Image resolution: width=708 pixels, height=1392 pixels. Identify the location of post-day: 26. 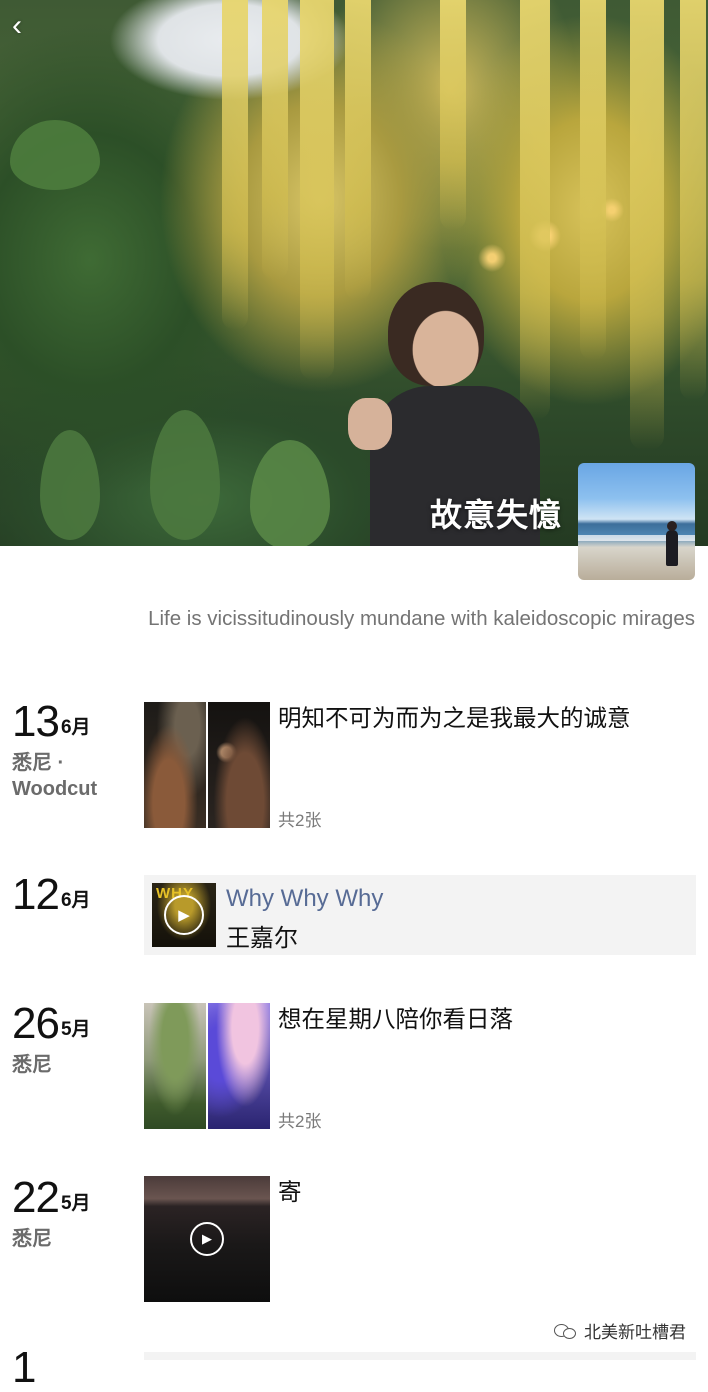
(36, 1023).